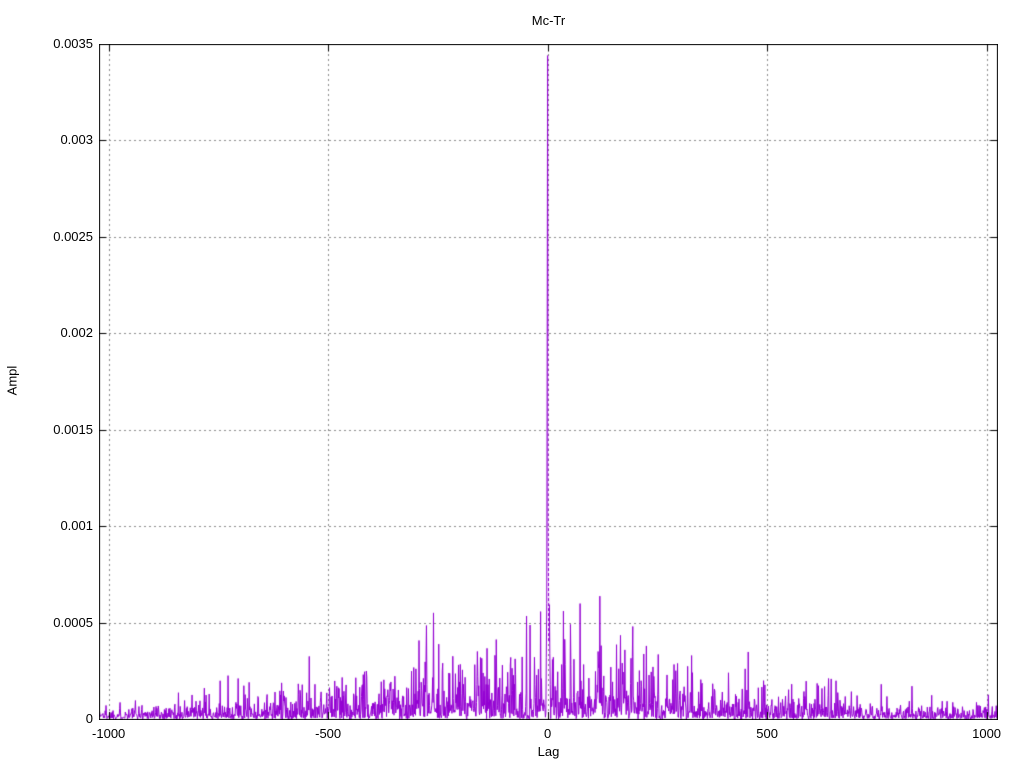  Describe the element at coordinates (73, 43) in the screenshot. I see `y-tick-label: 0.0035` at that location.